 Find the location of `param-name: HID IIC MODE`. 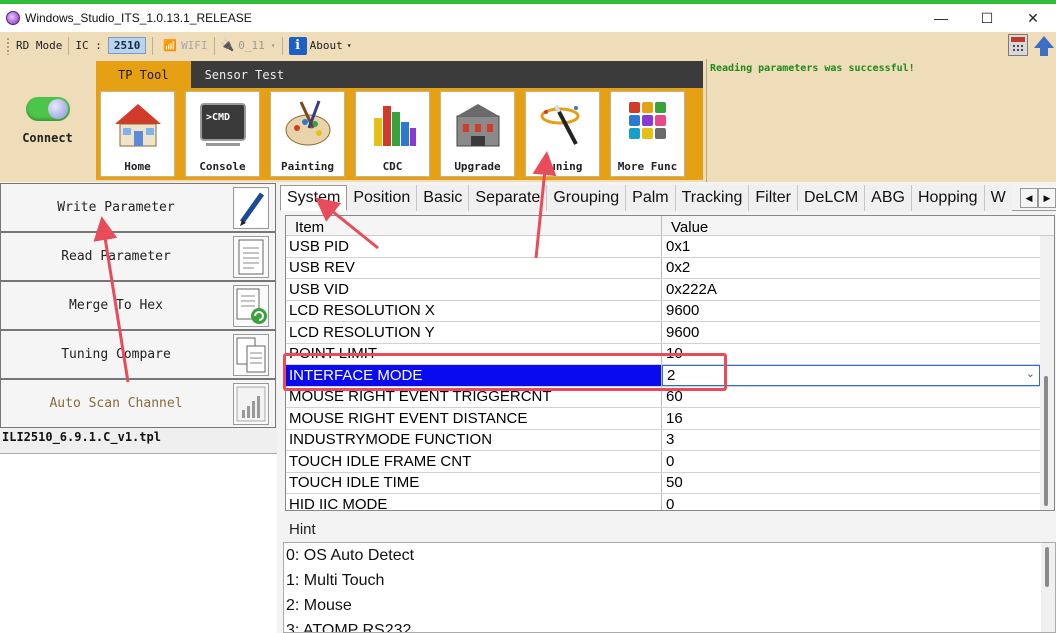

param-name: HID IIC MODE is located at coordinates (474, 502).